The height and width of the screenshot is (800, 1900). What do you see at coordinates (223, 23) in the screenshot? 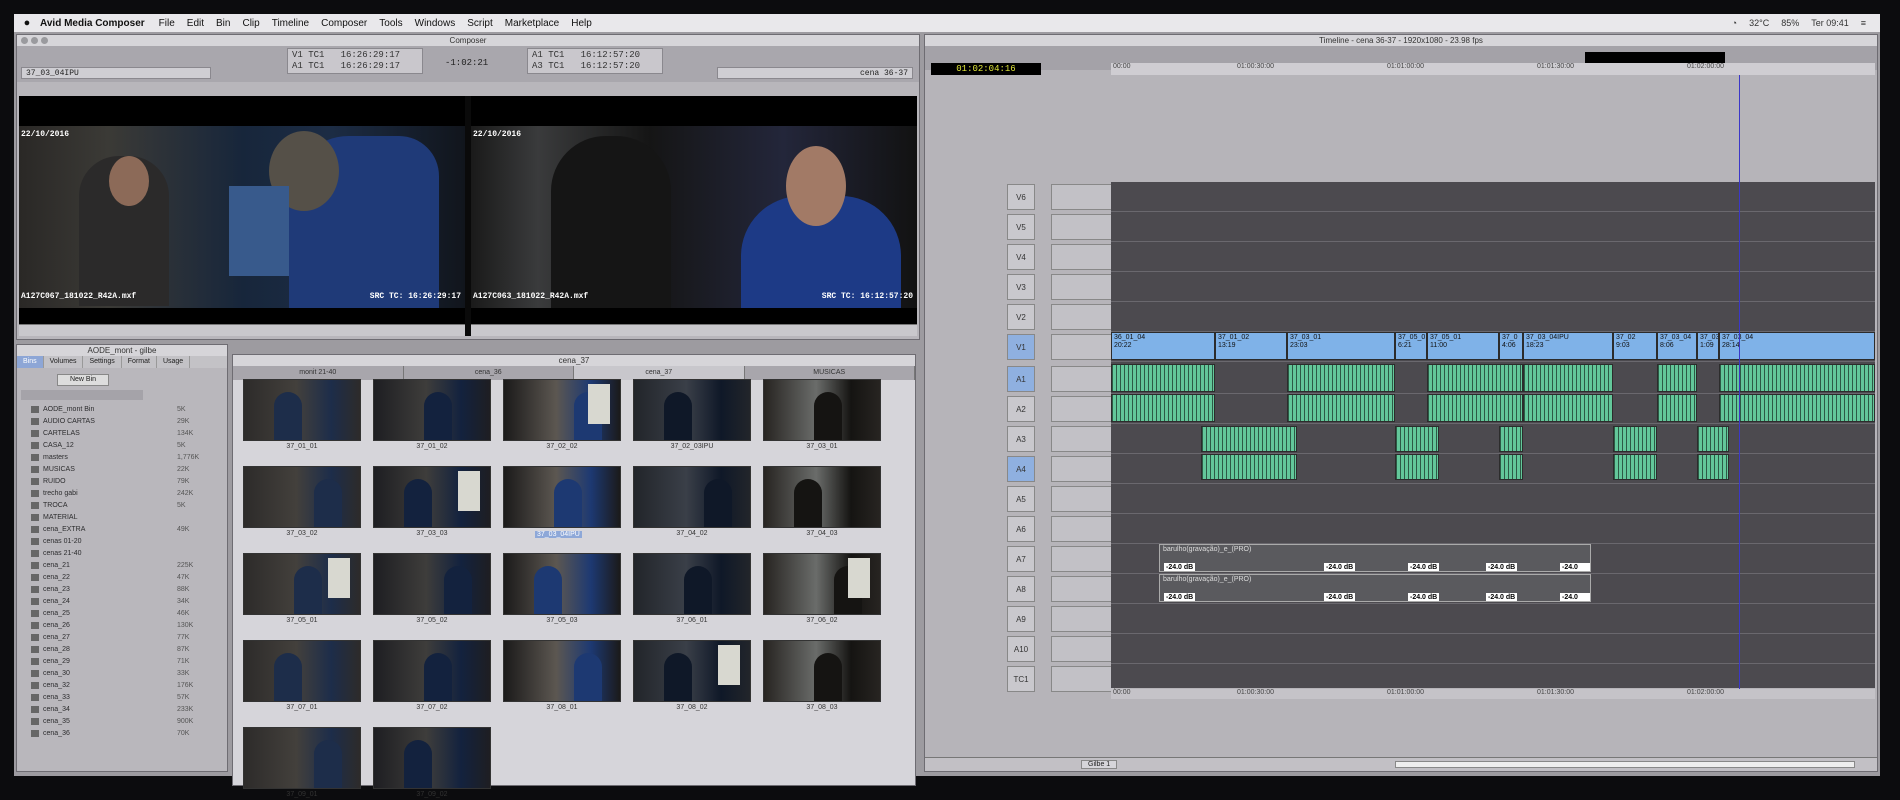
I see `menu-bin: Bin` at bounding box center [223, 23].